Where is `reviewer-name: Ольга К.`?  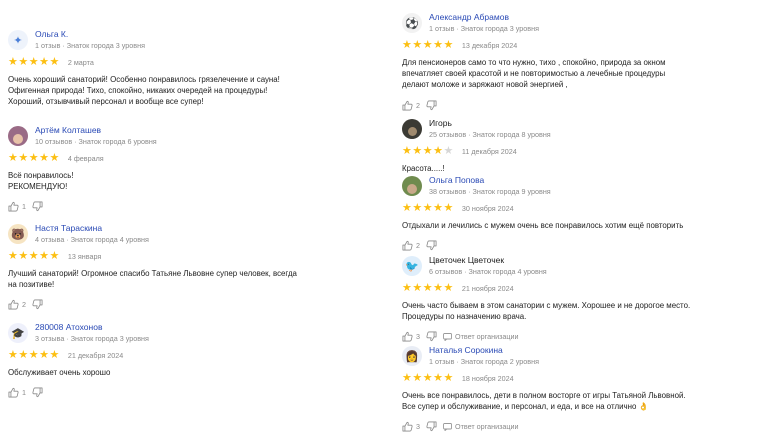 reviewer-name: Ольга К. is located at coordinates (90, 35).